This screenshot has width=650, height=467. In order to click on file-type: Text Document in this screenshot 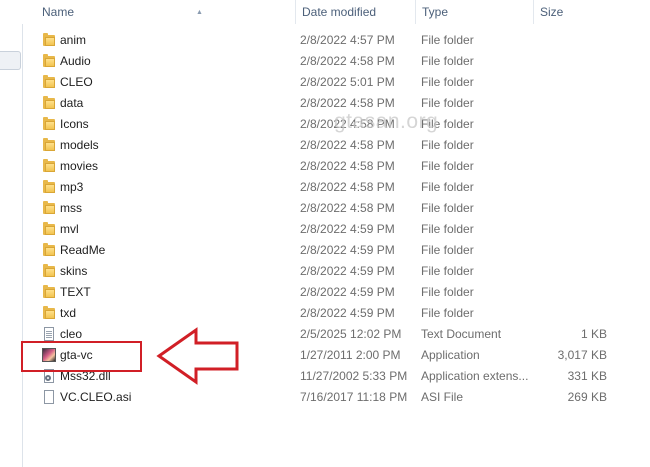, I will do `click(461, 334)`.